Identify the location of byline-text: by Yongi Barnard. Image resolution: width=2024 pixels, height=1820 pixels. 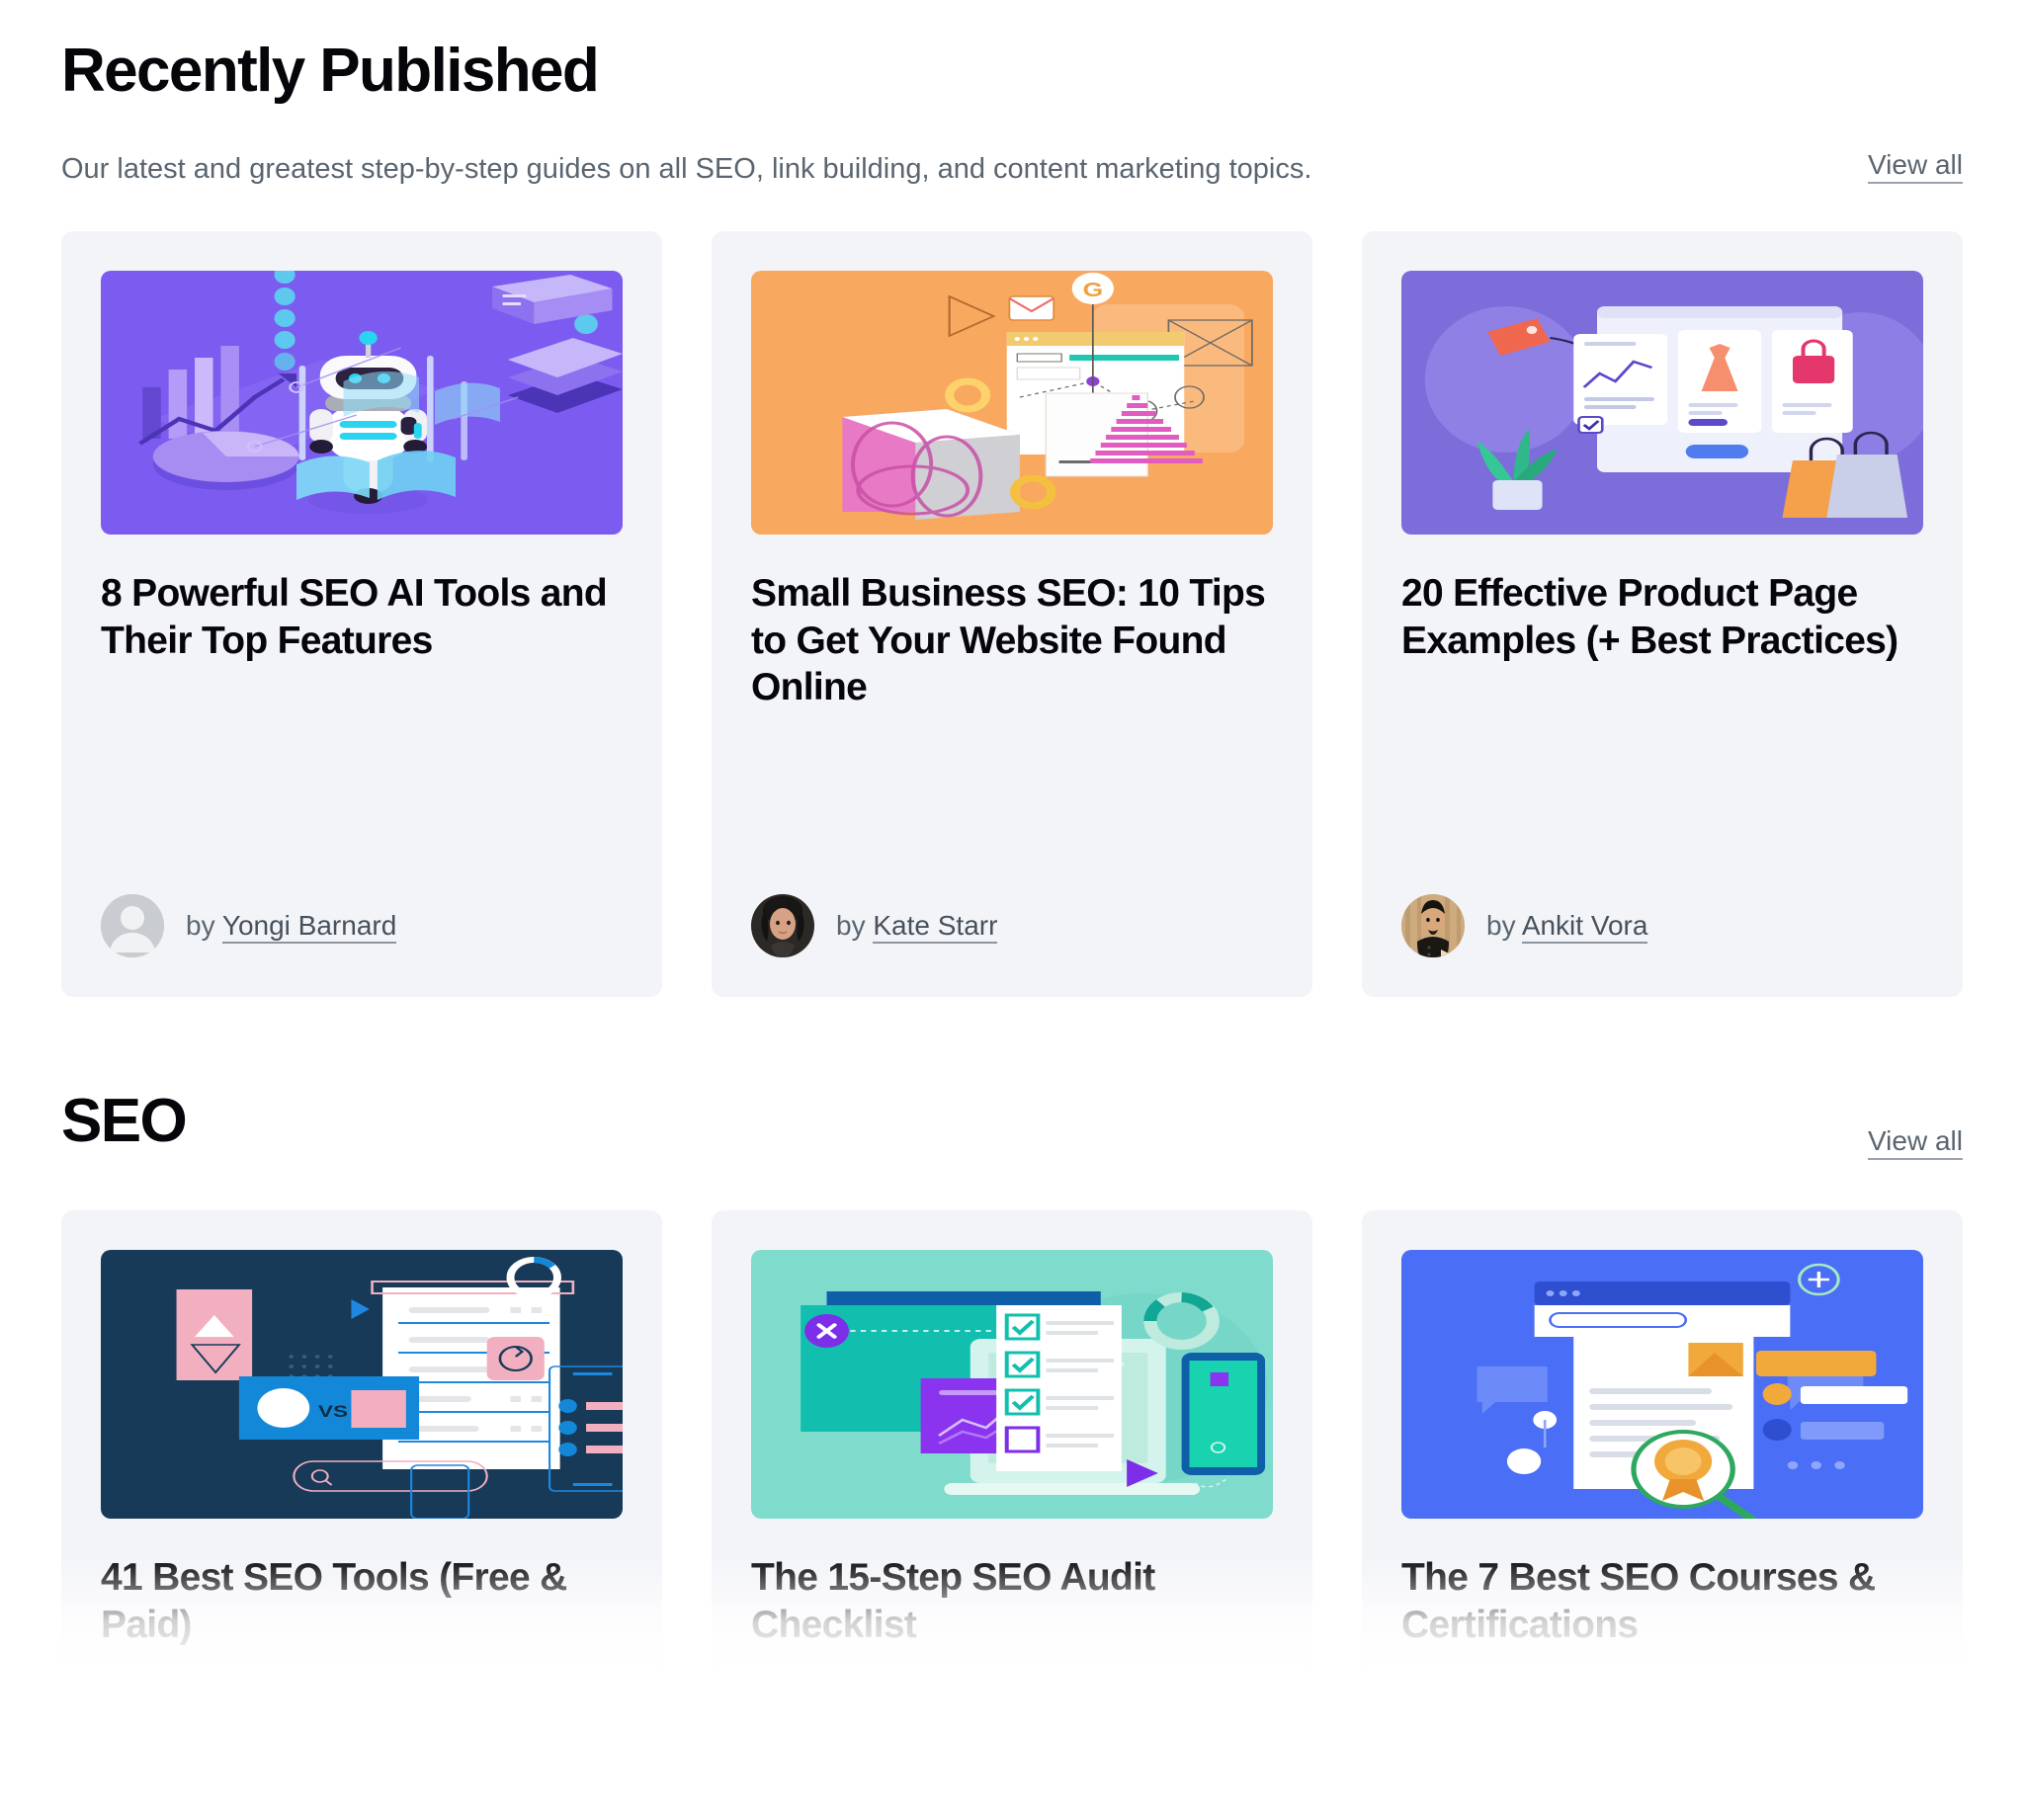
(291, 927).